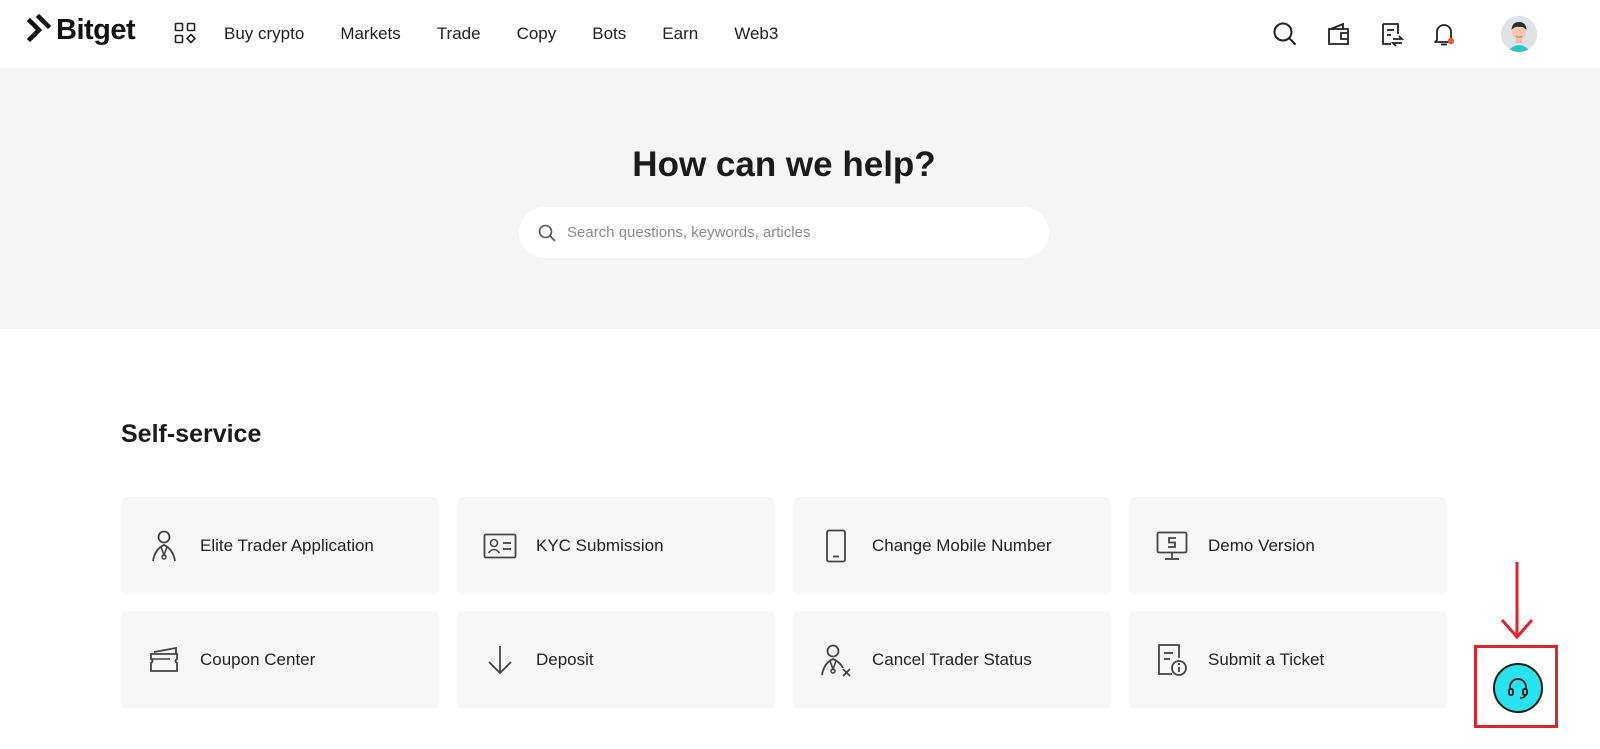 The image size is (1600, 749). I want to click on card-elite-trader-application: Elite Trader Application, so click(280, 545).